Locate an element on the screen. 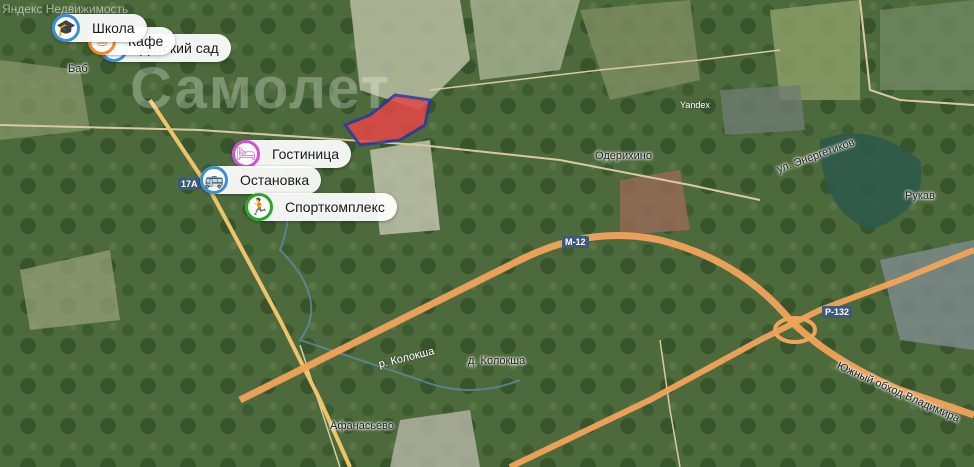 This screenshot has height=467, width=974. label-rukav: Рукав is located at coordinates (920, 196).